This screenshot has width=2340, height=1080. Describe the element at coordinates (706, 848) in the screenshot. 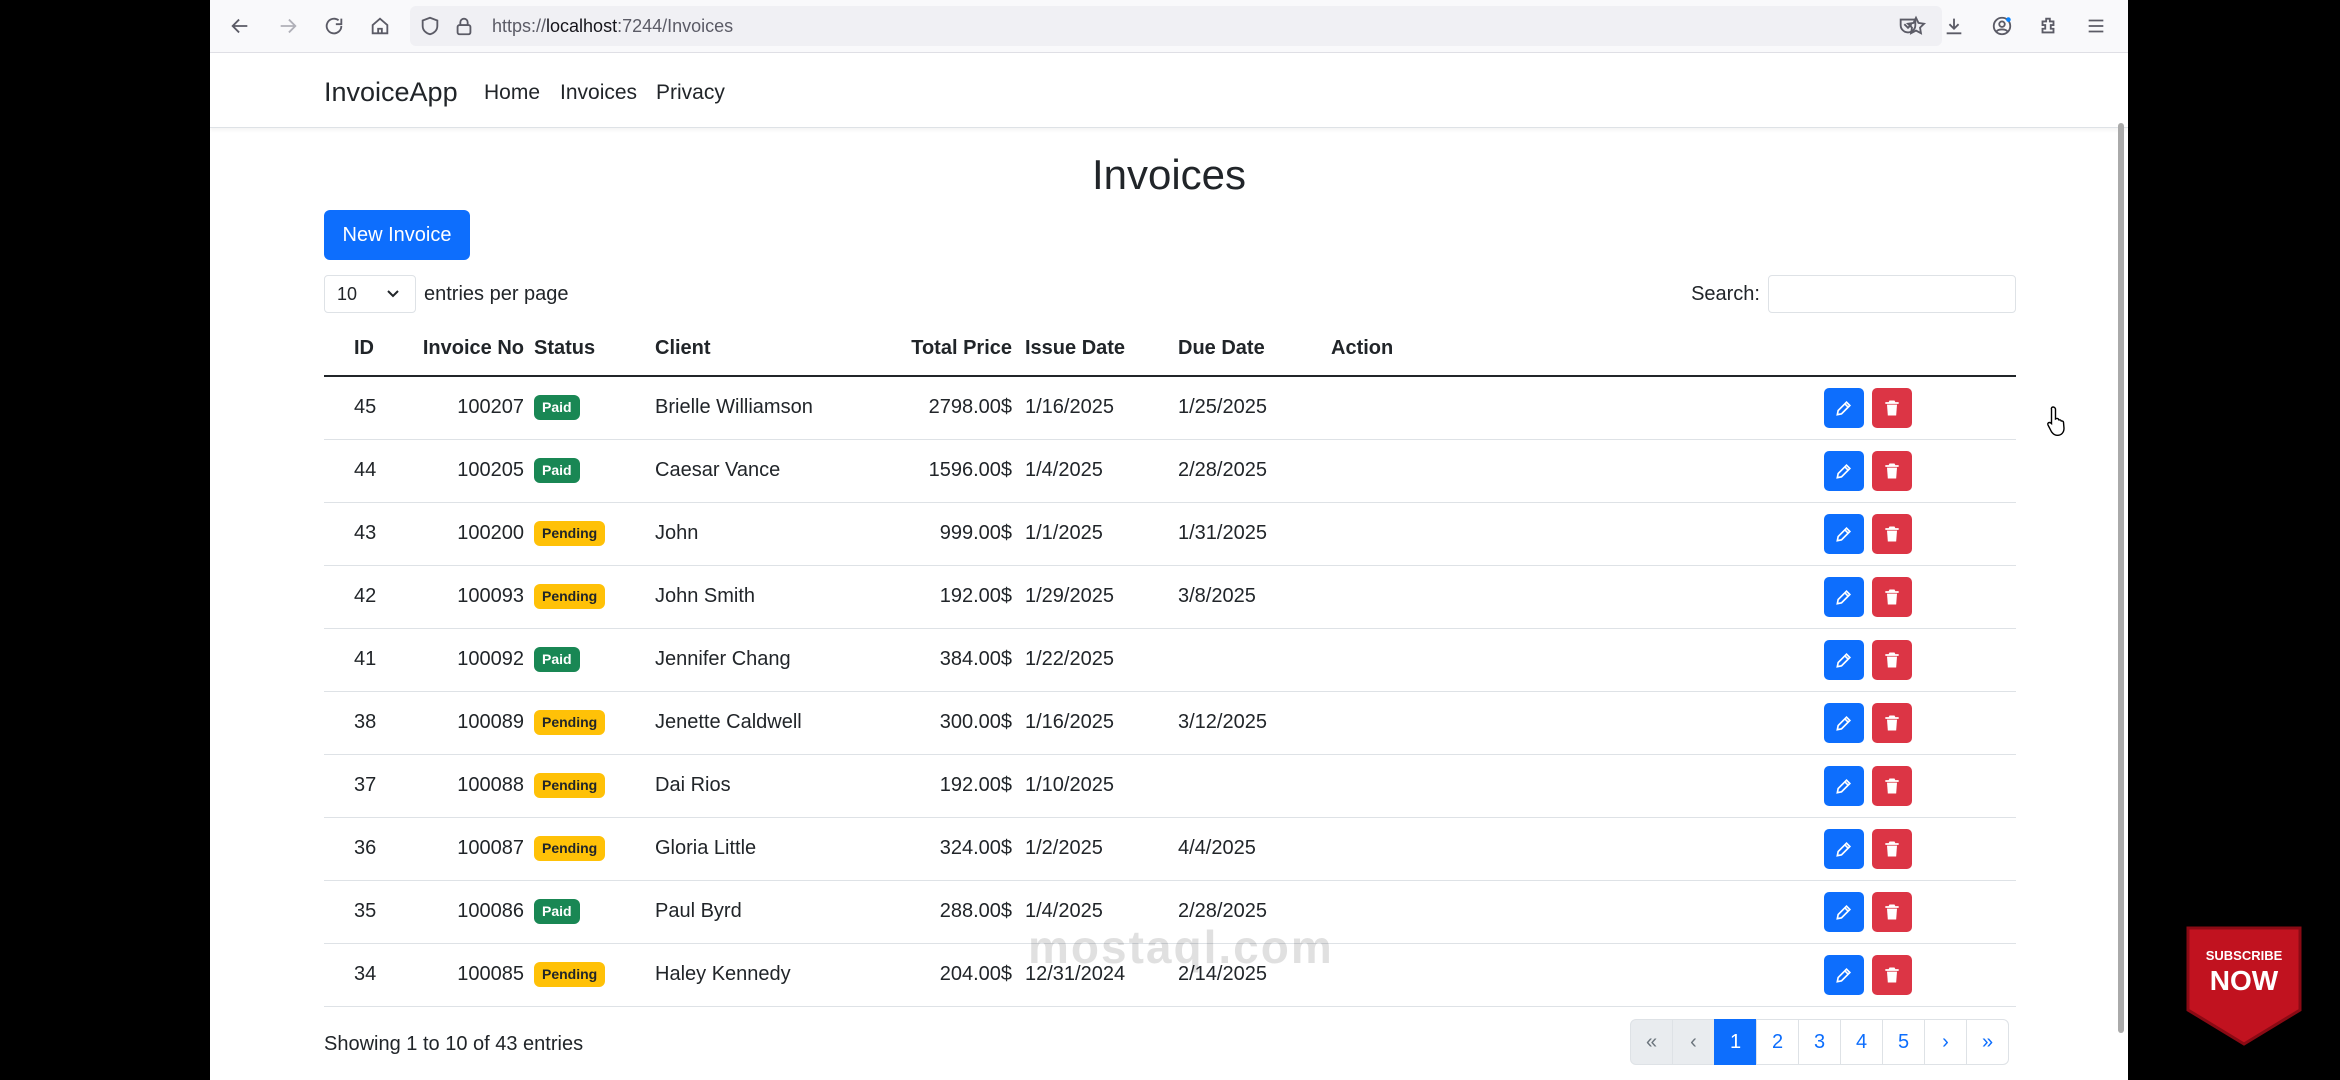

I see `cell-client: Gloria Little` at that location.